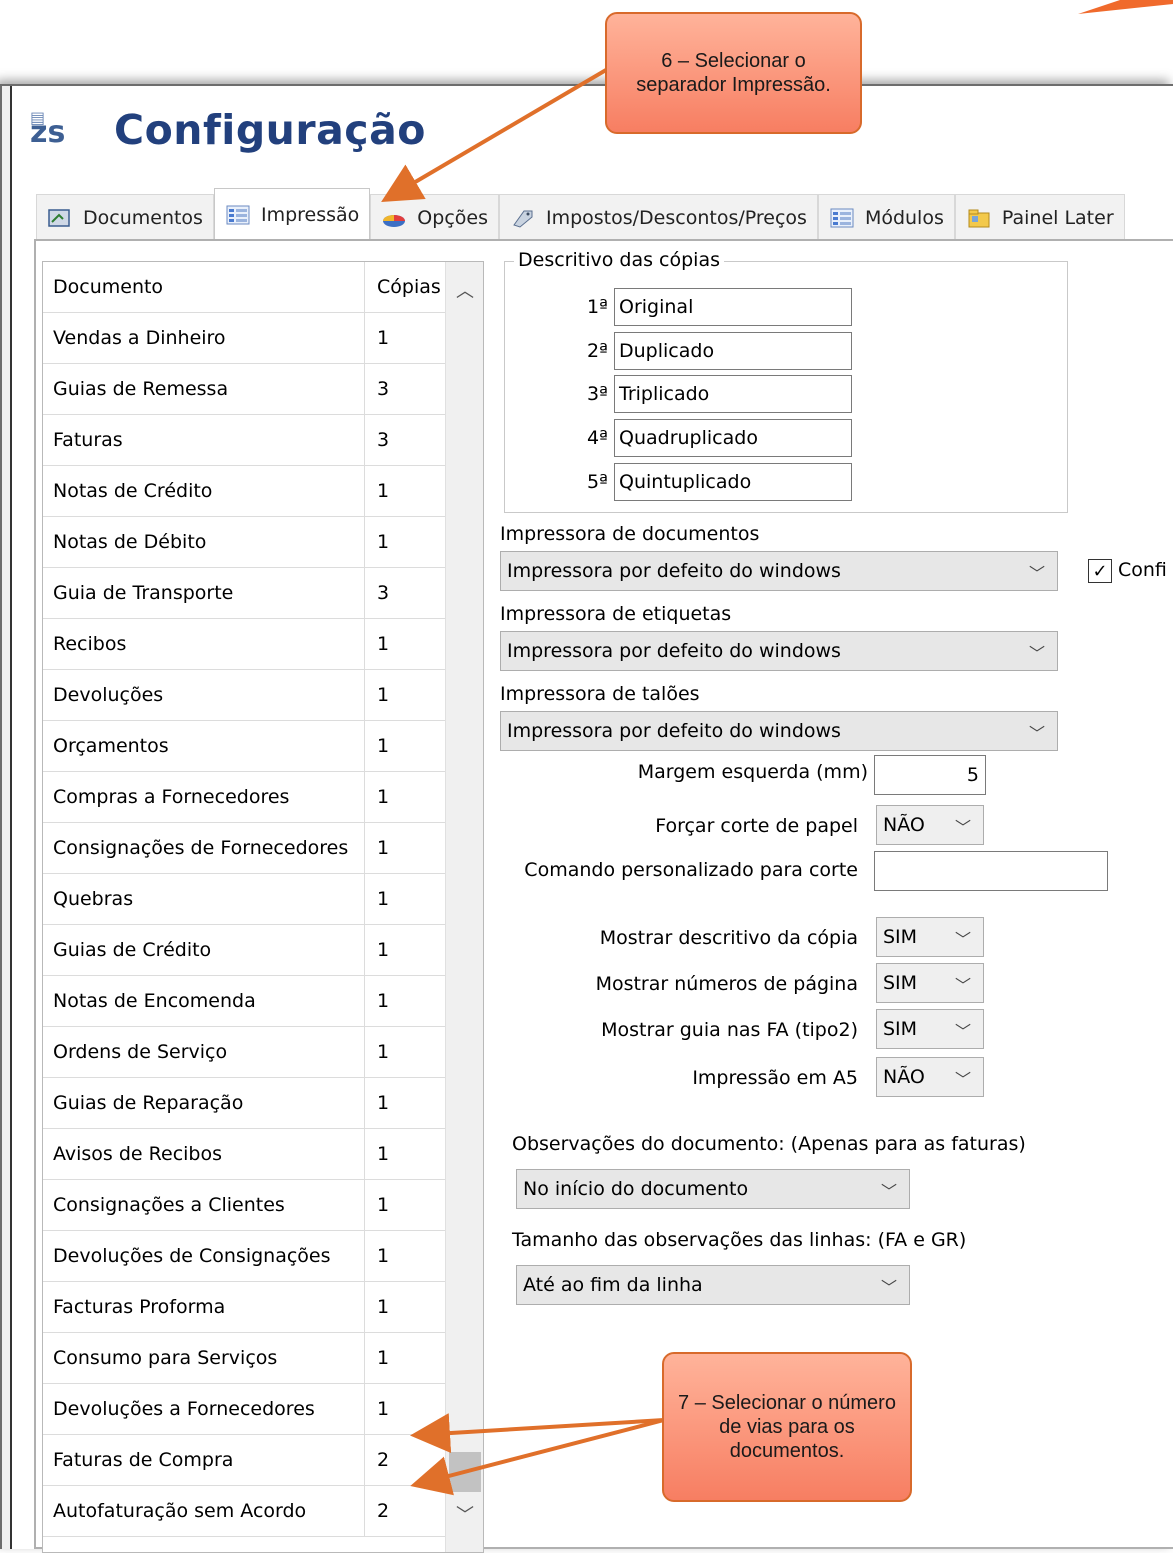 The width and height of the screenshot is (1173, 1553). I want to click on document-name-cell: Facturas Proforma, so click(204, 1307).